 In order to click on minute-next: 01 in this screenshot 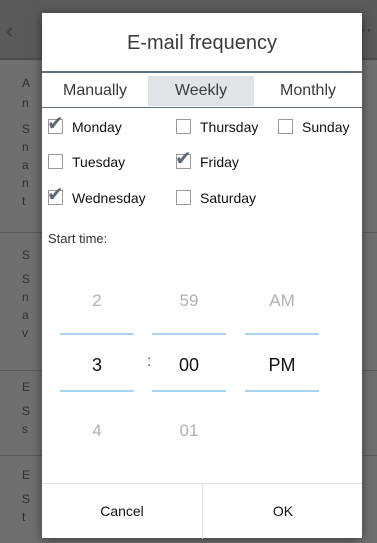, I will do `click(189, 431)`.